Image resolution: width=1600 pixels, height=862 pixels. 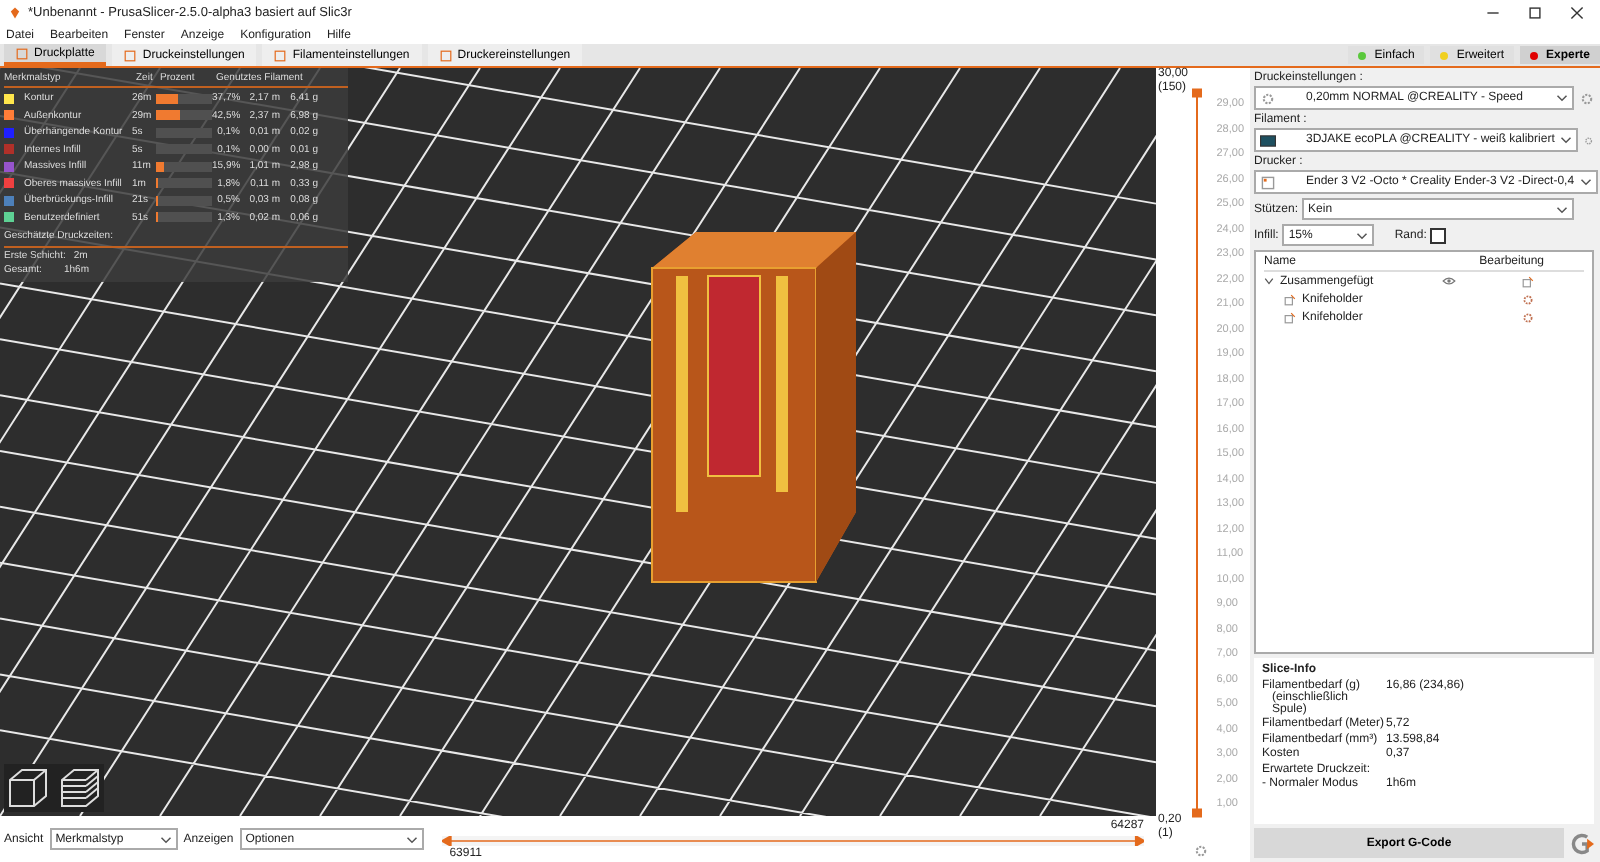 I want to click on horizontal-slider, so click(x=792, y=840).